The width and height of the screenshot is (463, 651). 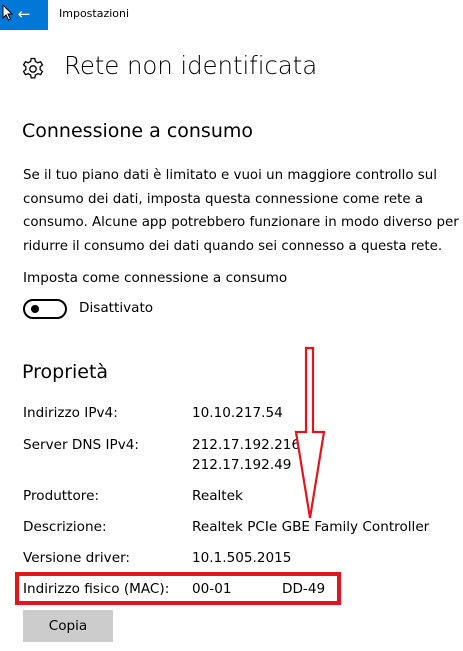 What do you see at coordinates (217, 496) in the screenshot?
I see `manufacturer-value: Realtek` at bounding box center [217, 496].